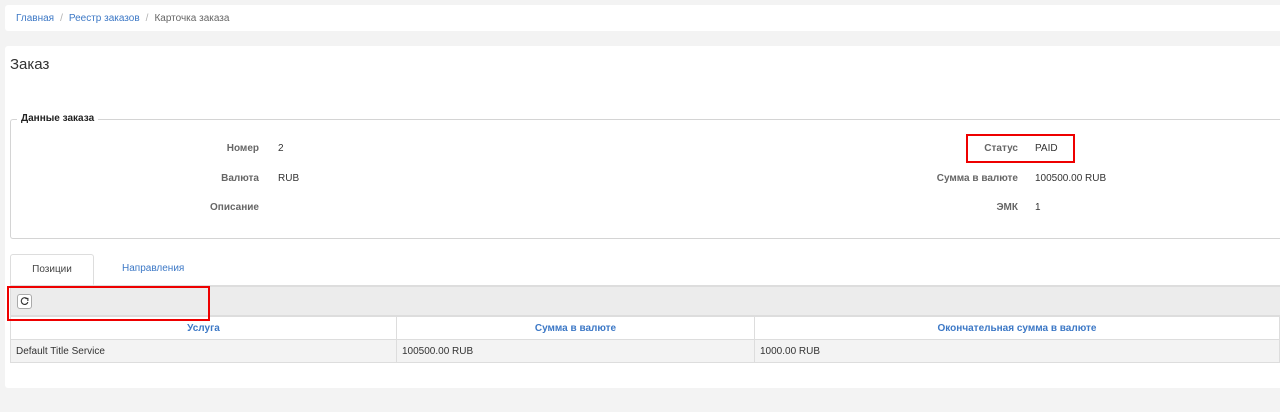 The image size is (1280, 412). Describe the element at coordinates (153, 269) in the screenshot. I see `tab-directions: Направления` at that location.